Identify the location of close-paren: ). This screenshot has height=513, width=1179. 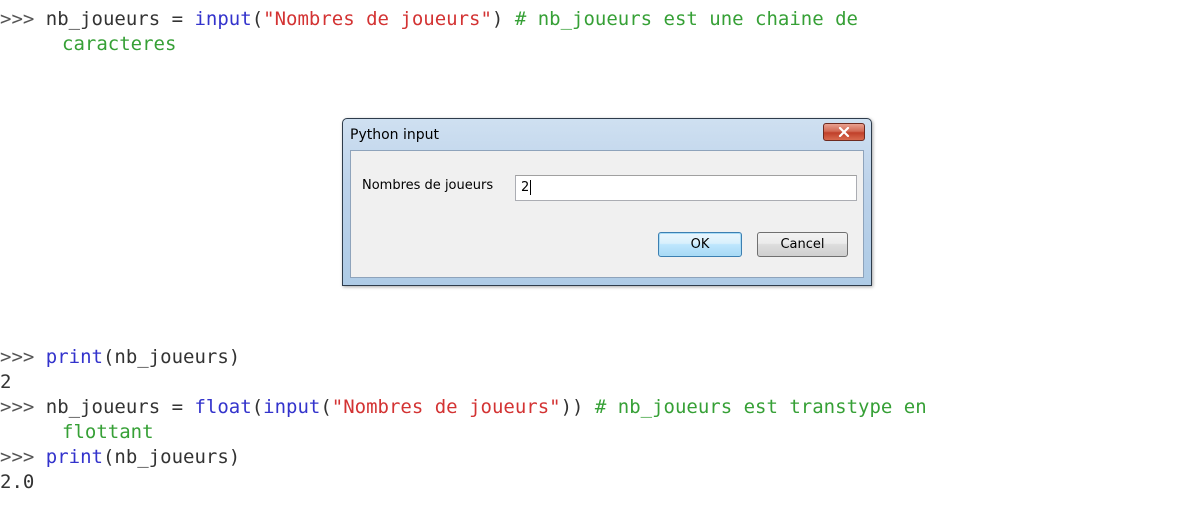
(497, 19).